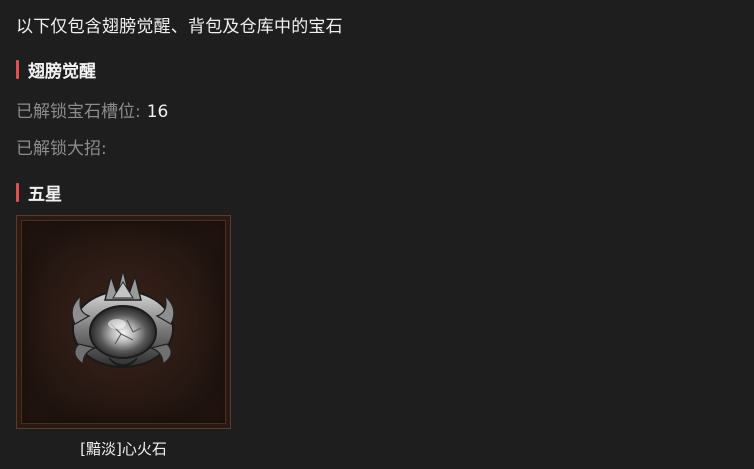 This screenshot has height=469, width=754. Describe the element at coordinates (179, 27) in the screenshot. I see `intro-text: 以下仅包含翅膀觉醒、背包及仓库中的宝石` at that location.